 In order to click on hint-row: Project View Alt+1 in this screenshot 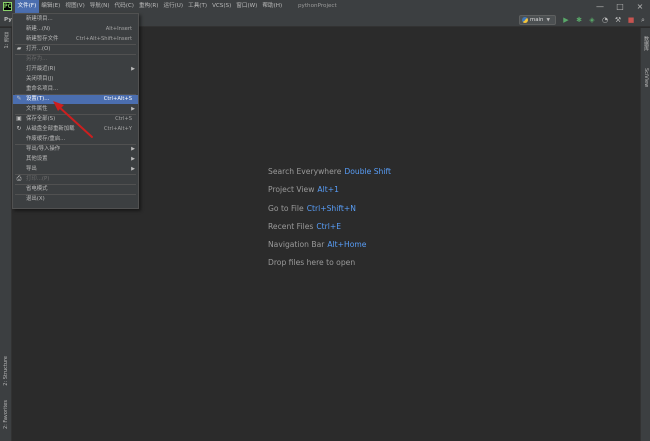, I will do `click(329, 193)`.